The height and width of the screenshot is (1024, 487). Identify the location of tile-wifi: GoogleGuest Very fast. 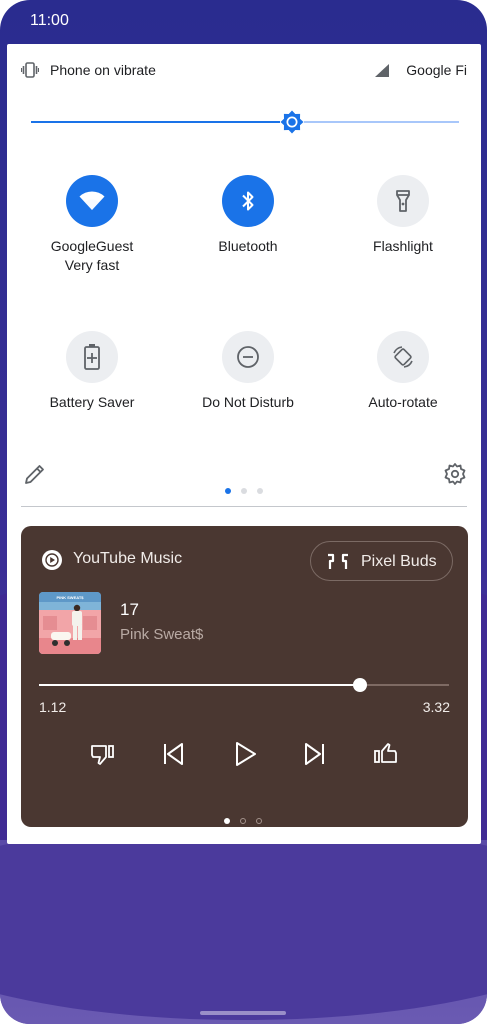
(92, 225).